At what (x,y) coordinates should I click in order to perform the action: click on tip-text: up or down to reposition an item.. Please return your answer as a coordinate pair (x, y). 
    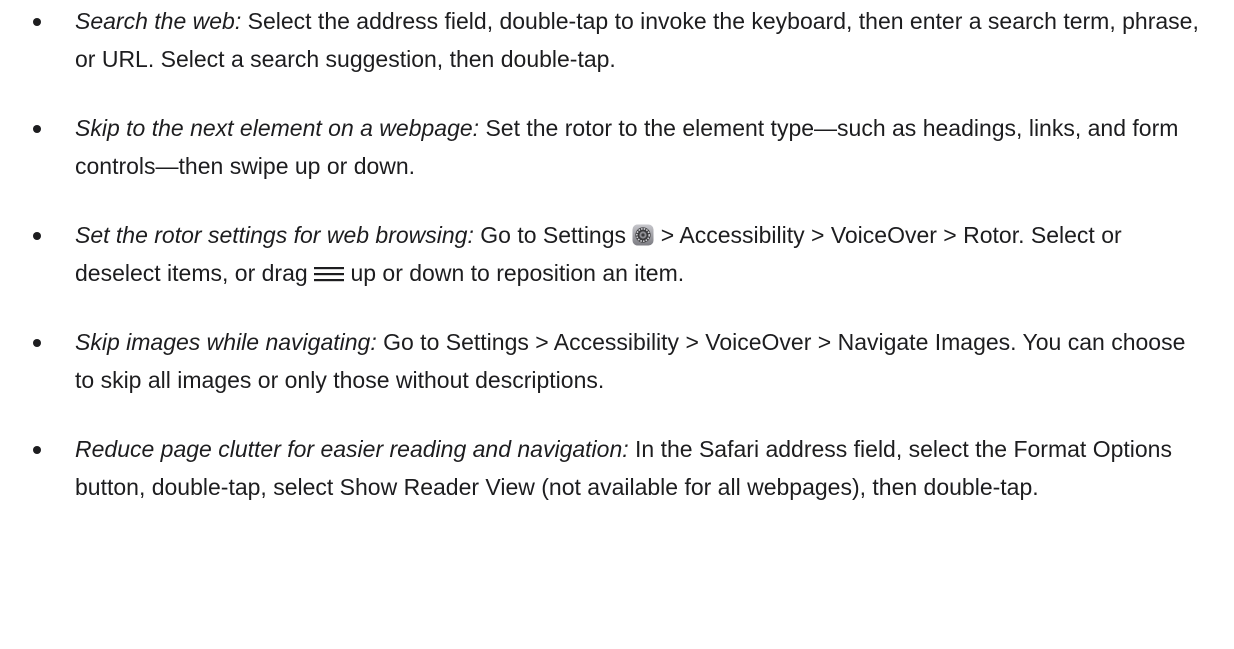
    Looking at the image, I should click on (514, 273).